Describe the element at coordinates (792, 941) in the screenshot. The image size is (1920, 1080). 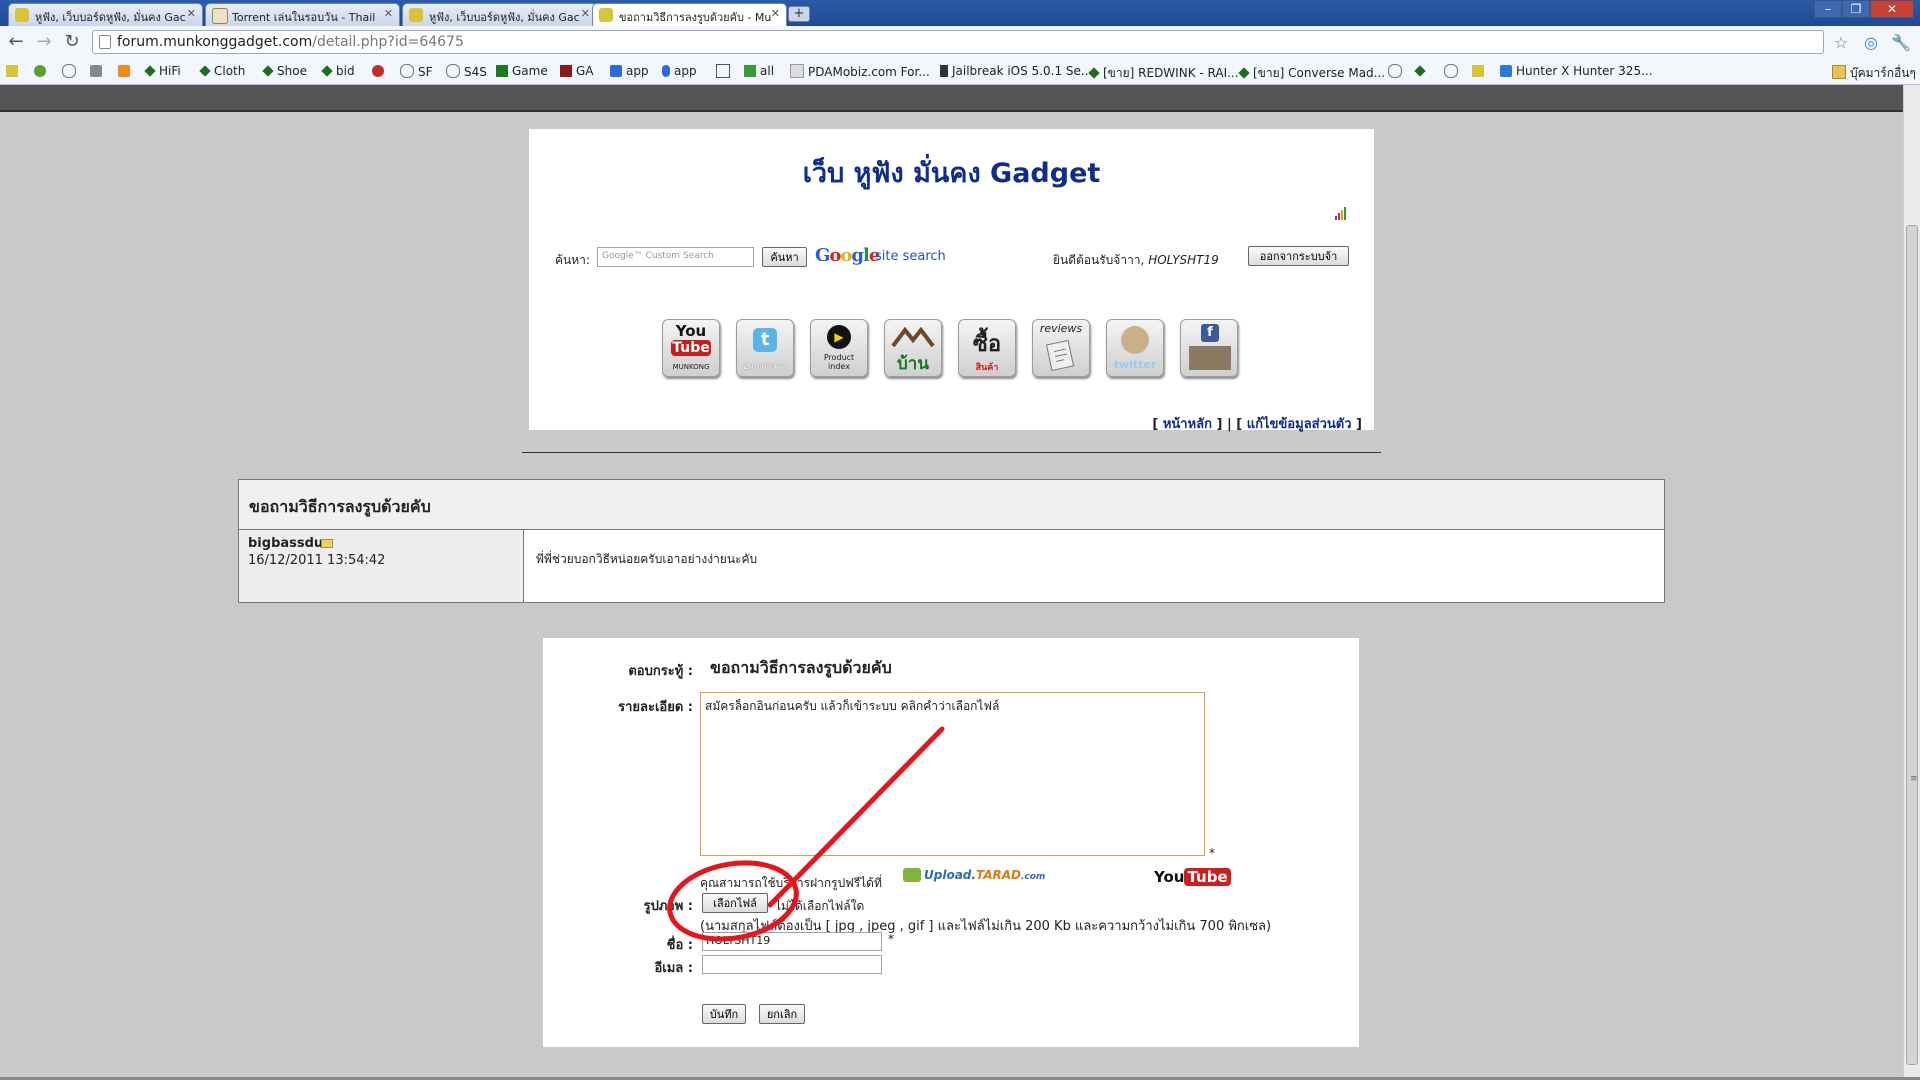
I see `name-input: HOLYSHT19` at that location.